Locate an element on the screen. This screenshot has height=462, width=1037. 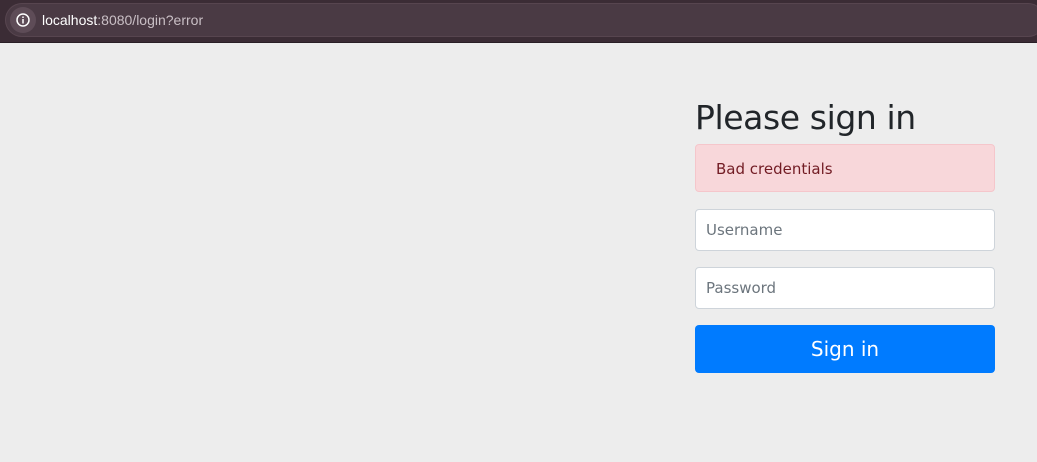
url-text: localhost:8080/login?error is located at coordinates (122, 20).